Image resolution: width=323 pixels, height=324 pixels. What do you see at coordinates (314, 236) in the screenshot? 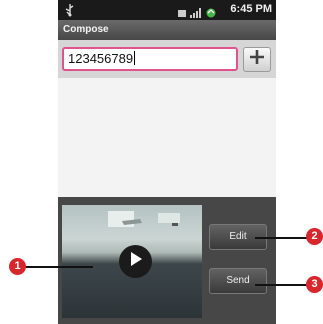
I see `callout-marker-2: 2` at bounding box center [314, 236].